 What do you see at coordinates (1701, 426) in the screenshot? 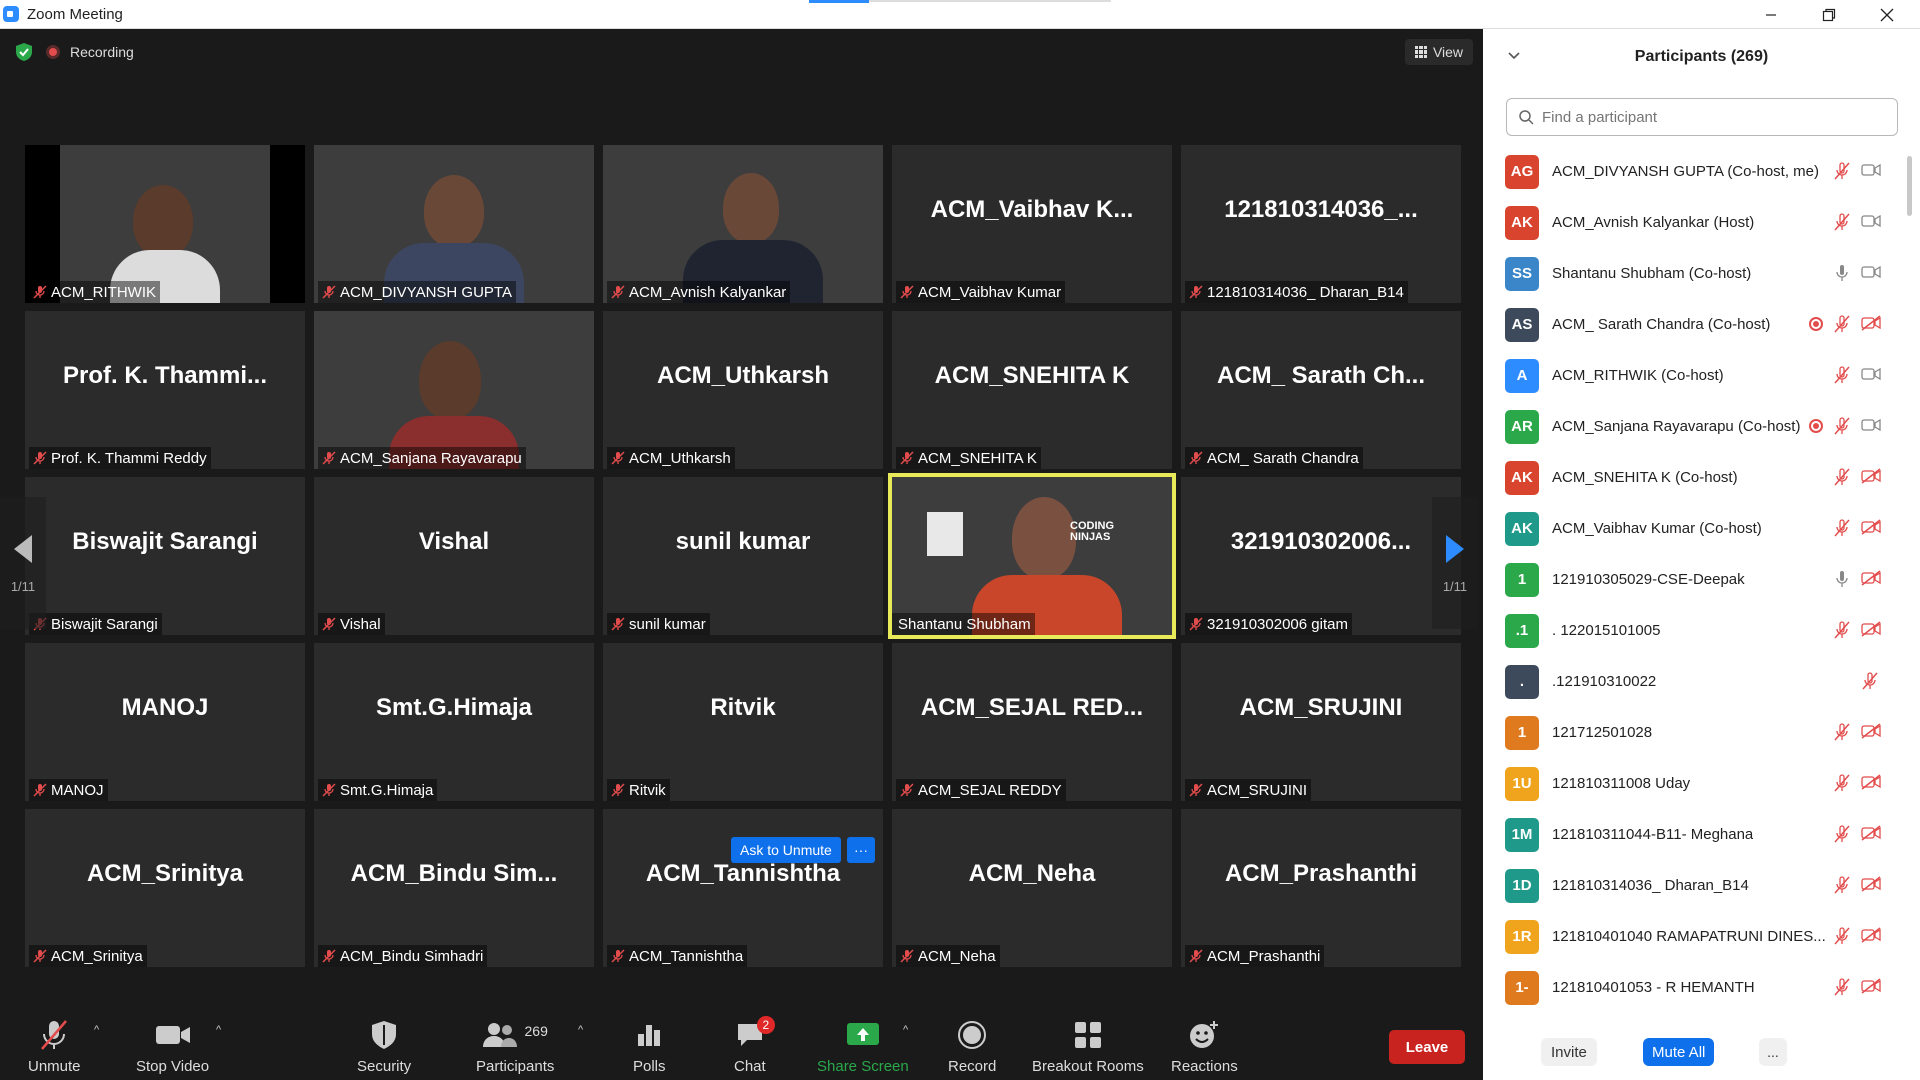
I see `participant-row: AR ACM_Sanjana Rayavarapu (Co-host)` at bounding box center [1701, 426].